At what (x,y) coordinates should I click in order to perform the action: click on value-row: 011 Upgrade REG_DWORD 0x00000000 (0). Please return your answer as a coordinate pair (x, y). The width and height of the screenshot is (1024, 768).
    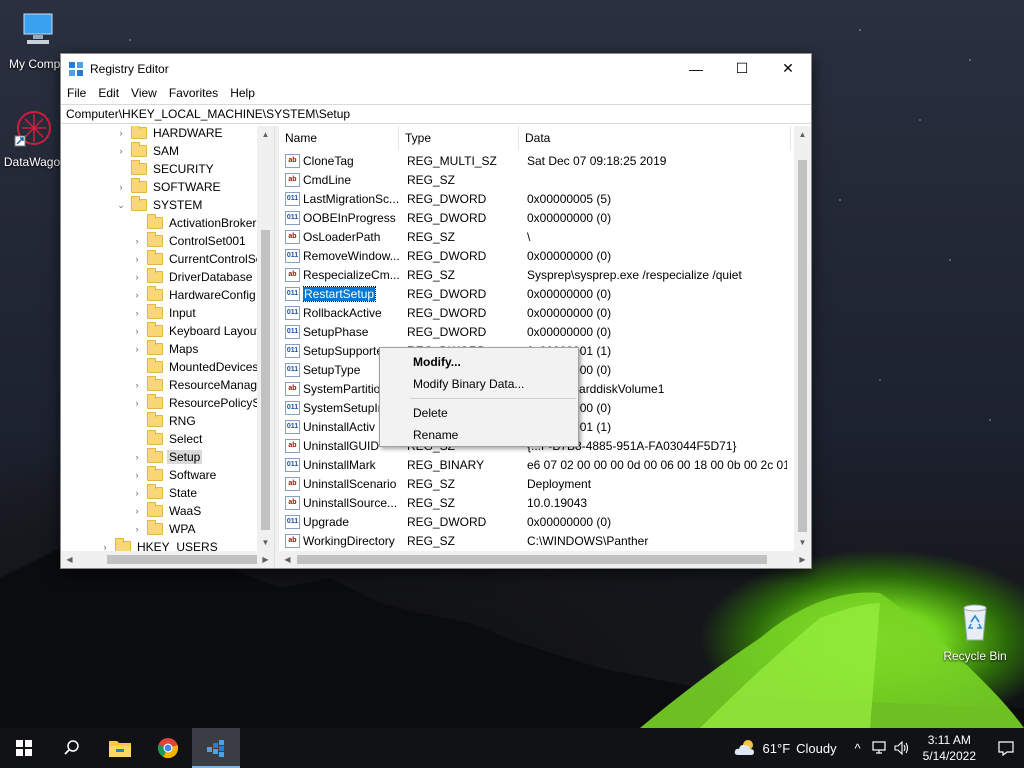
    Looking at the image, I should click on (535, 522).